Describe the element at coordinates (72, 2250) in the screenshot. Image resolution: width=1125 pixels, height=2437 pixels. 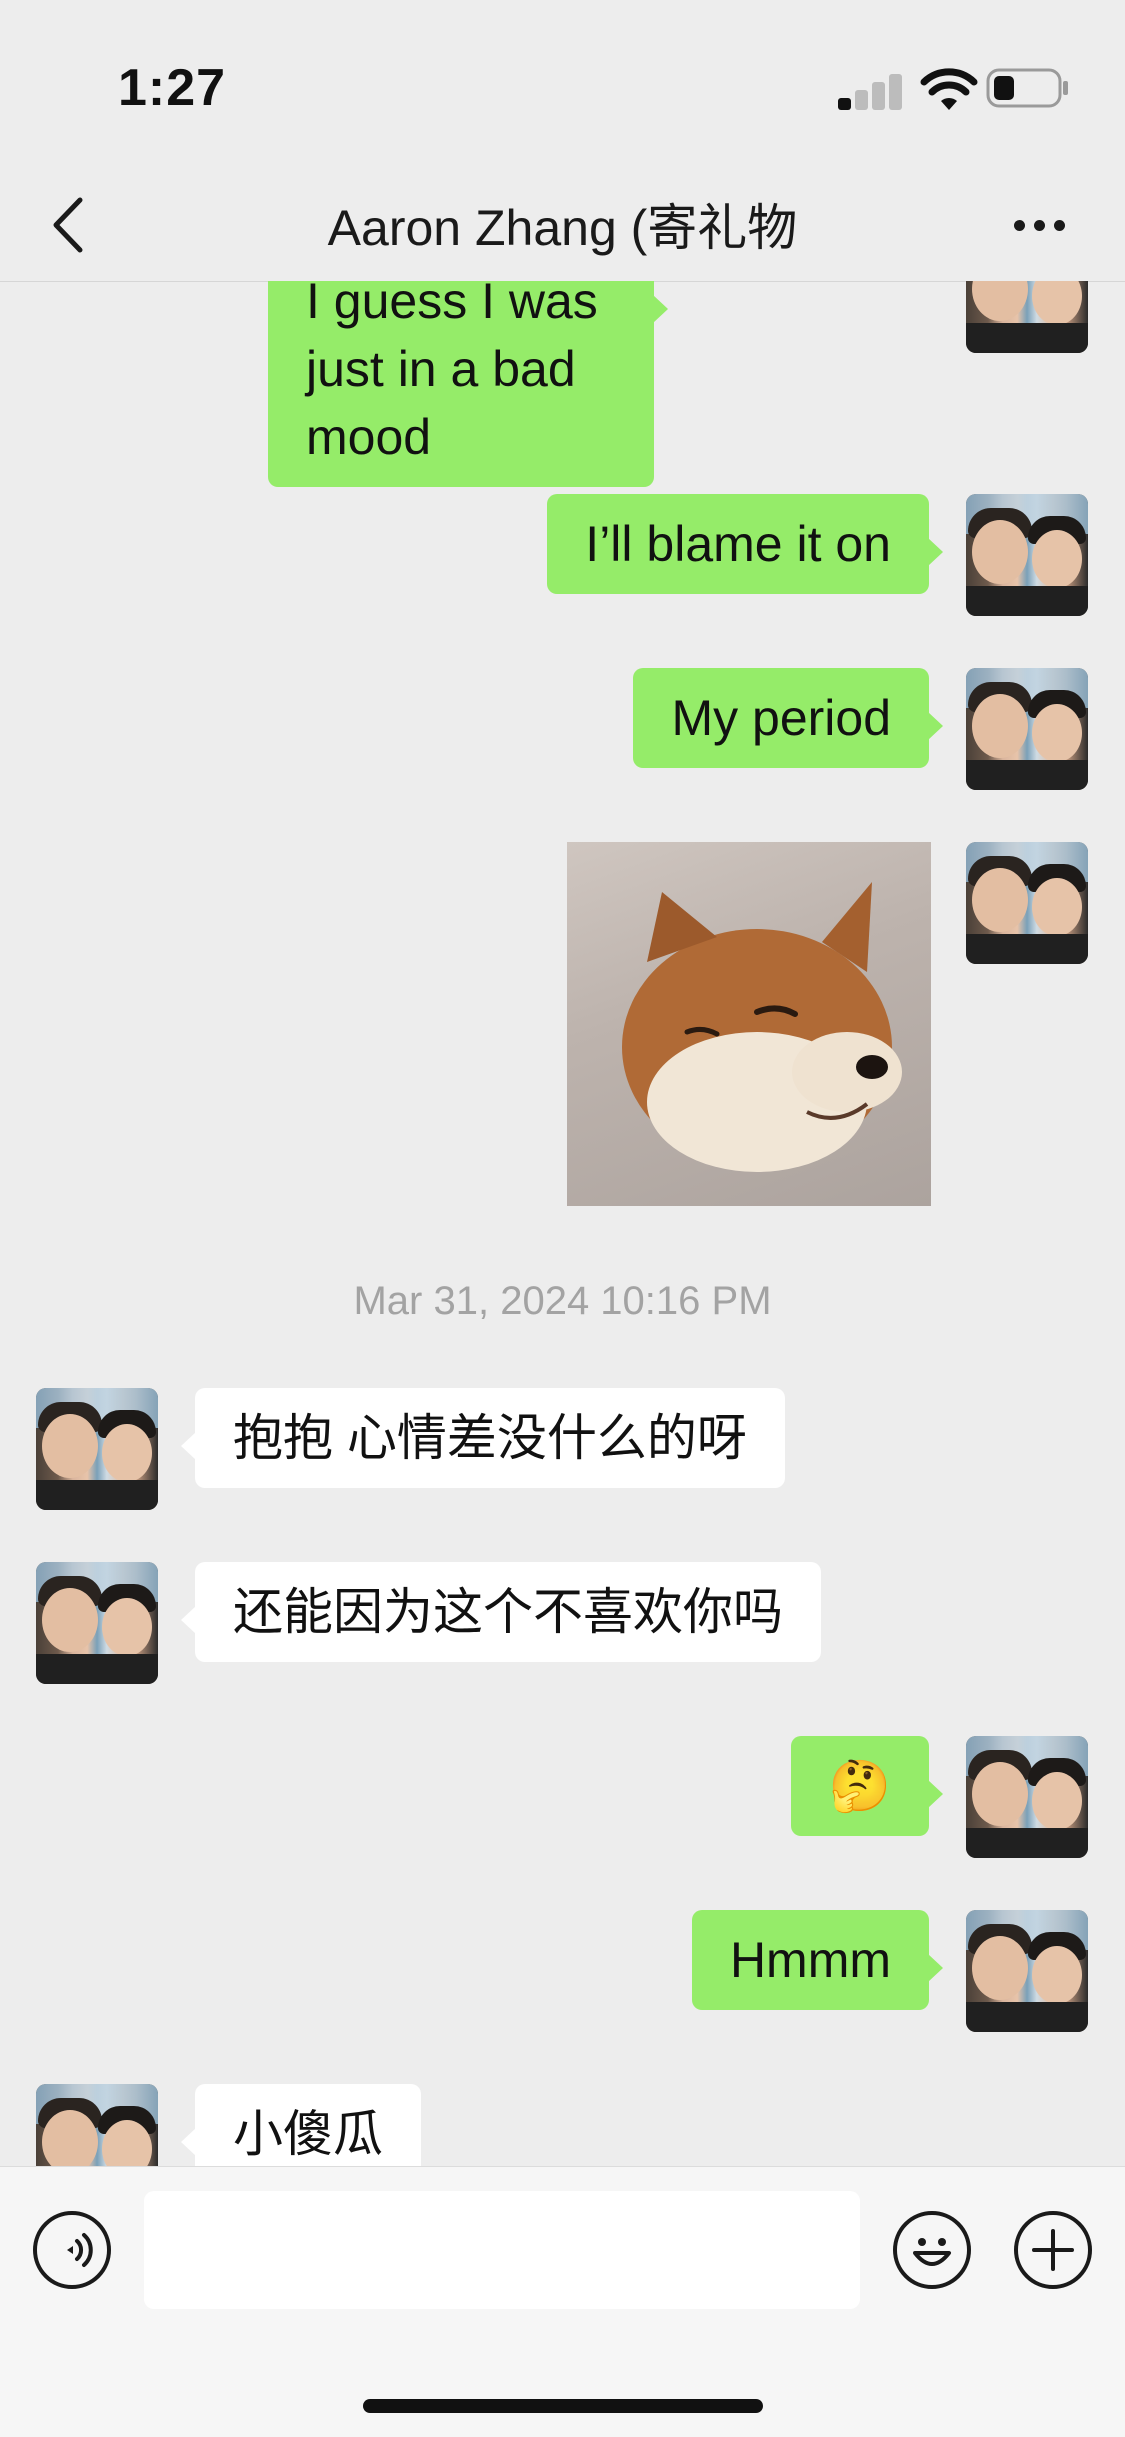
I see `voice-icon` at that location.